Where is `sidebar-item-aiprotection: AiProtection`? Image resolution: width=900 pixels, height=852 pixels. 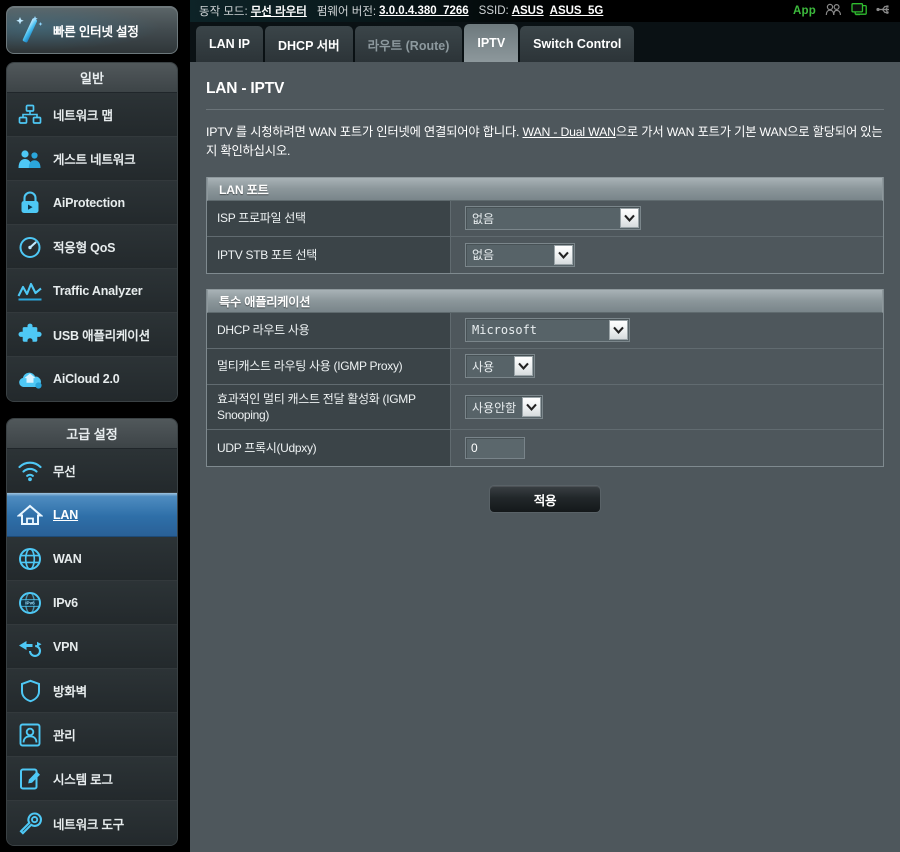
sidebar-item-aiprotection: AiProtection is located at coordinates (92, 203).